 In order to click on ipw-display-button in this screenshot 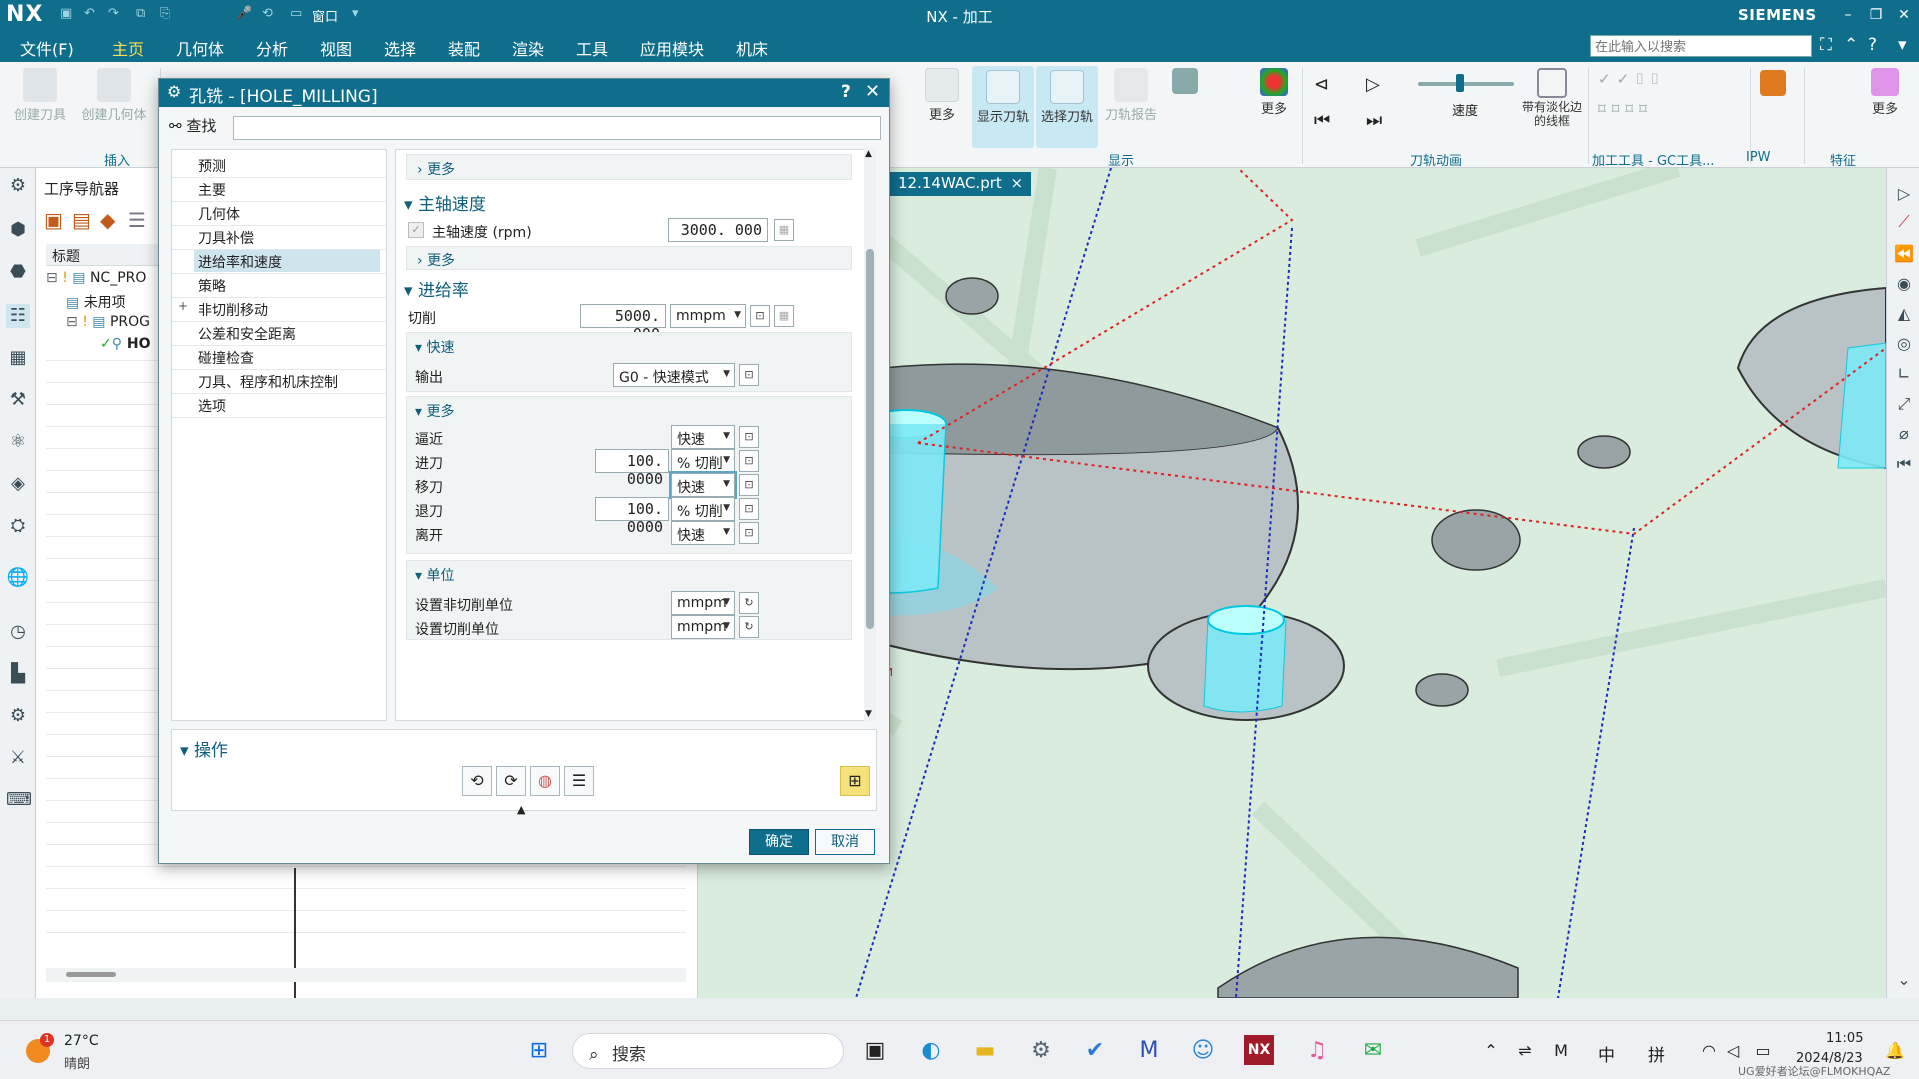, I will do `click(1185, 82)`.